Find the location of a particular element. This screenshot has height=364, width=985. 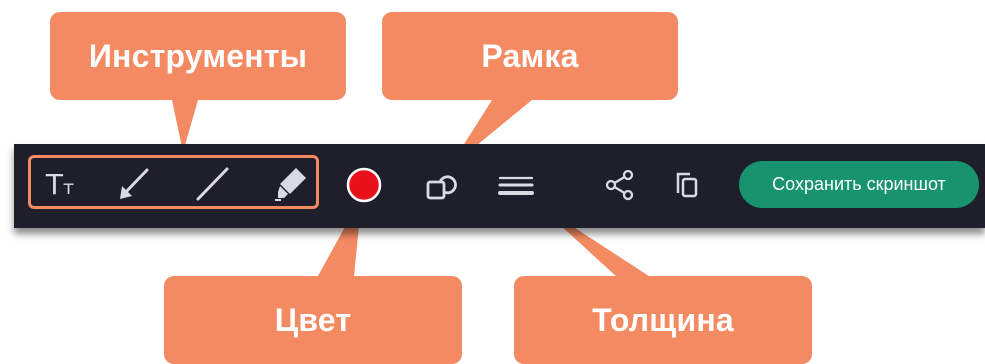

arrow-icon is located at coordinates (134, 183).